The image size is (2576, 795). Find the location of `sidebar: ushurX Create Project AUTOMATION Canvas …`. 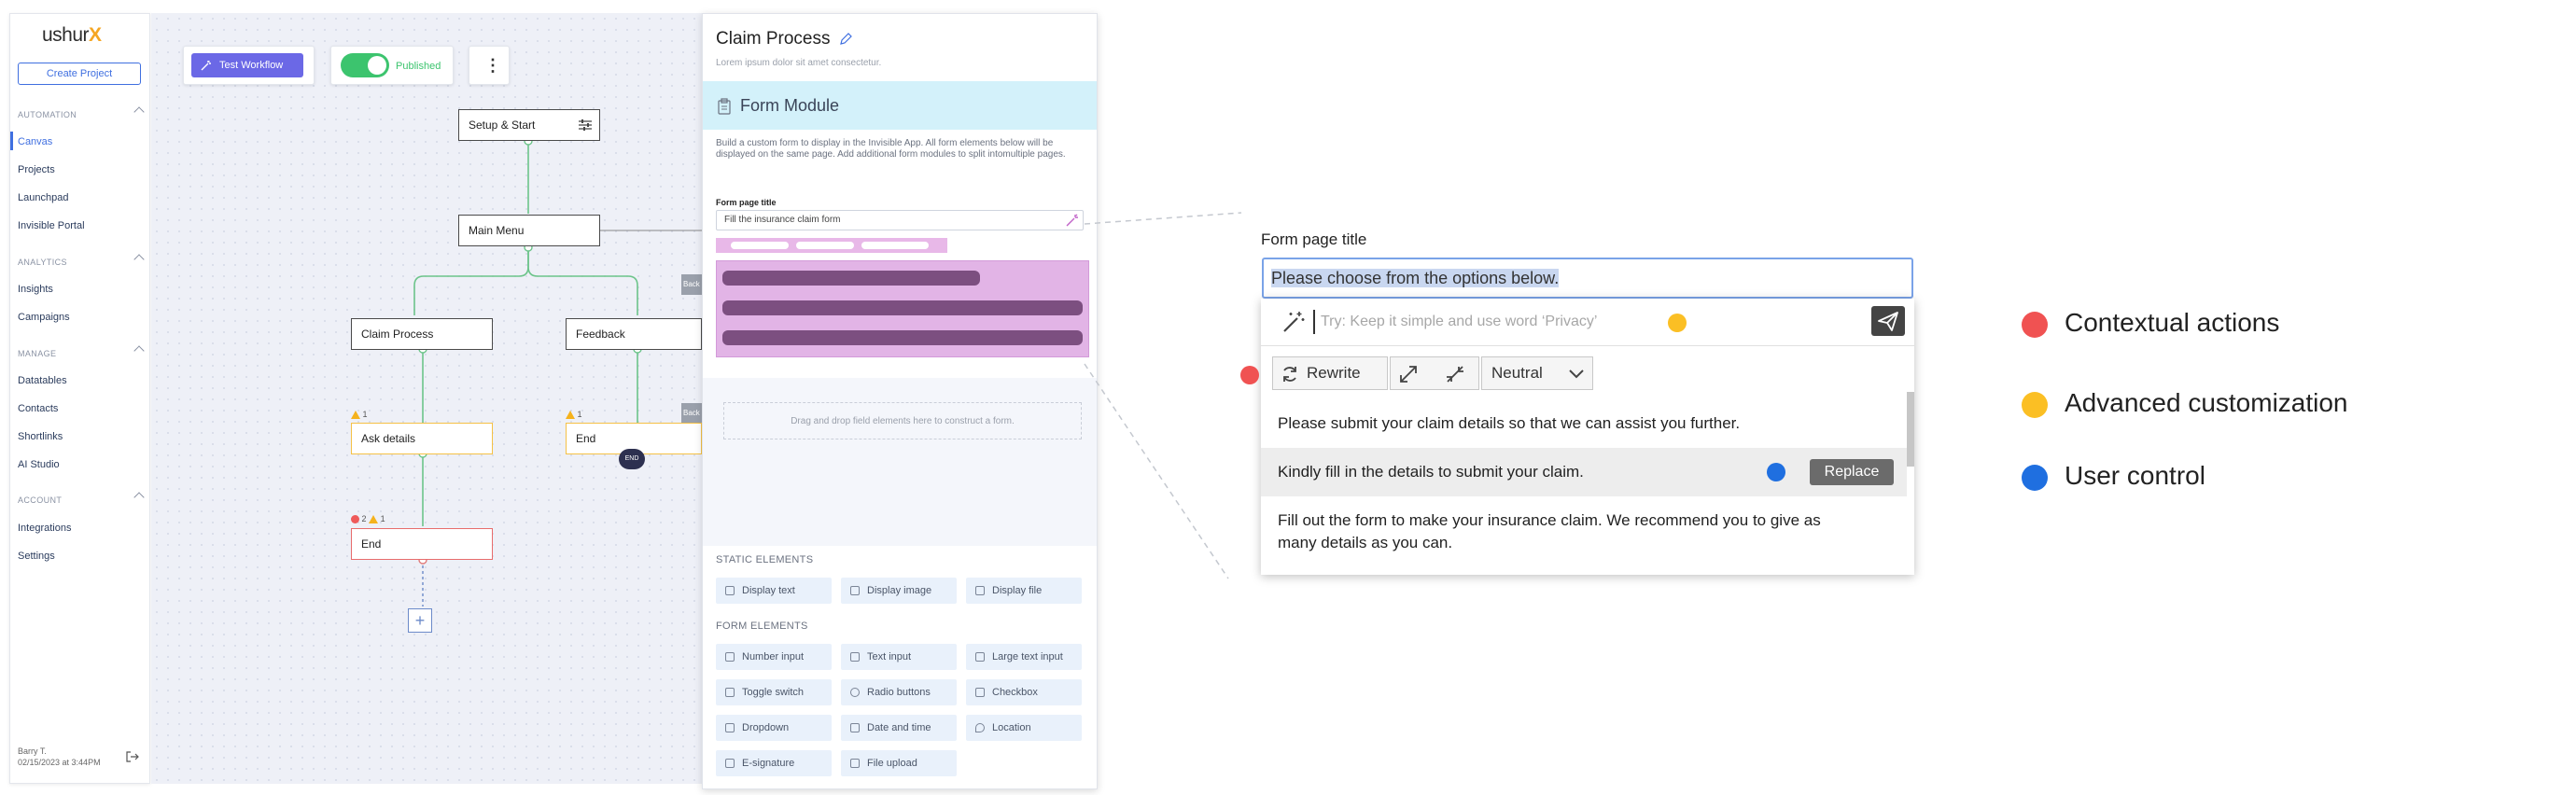

sidebar: ushurX Create Project AUTOMATION Canvas … is located at coordinates (79, 398).